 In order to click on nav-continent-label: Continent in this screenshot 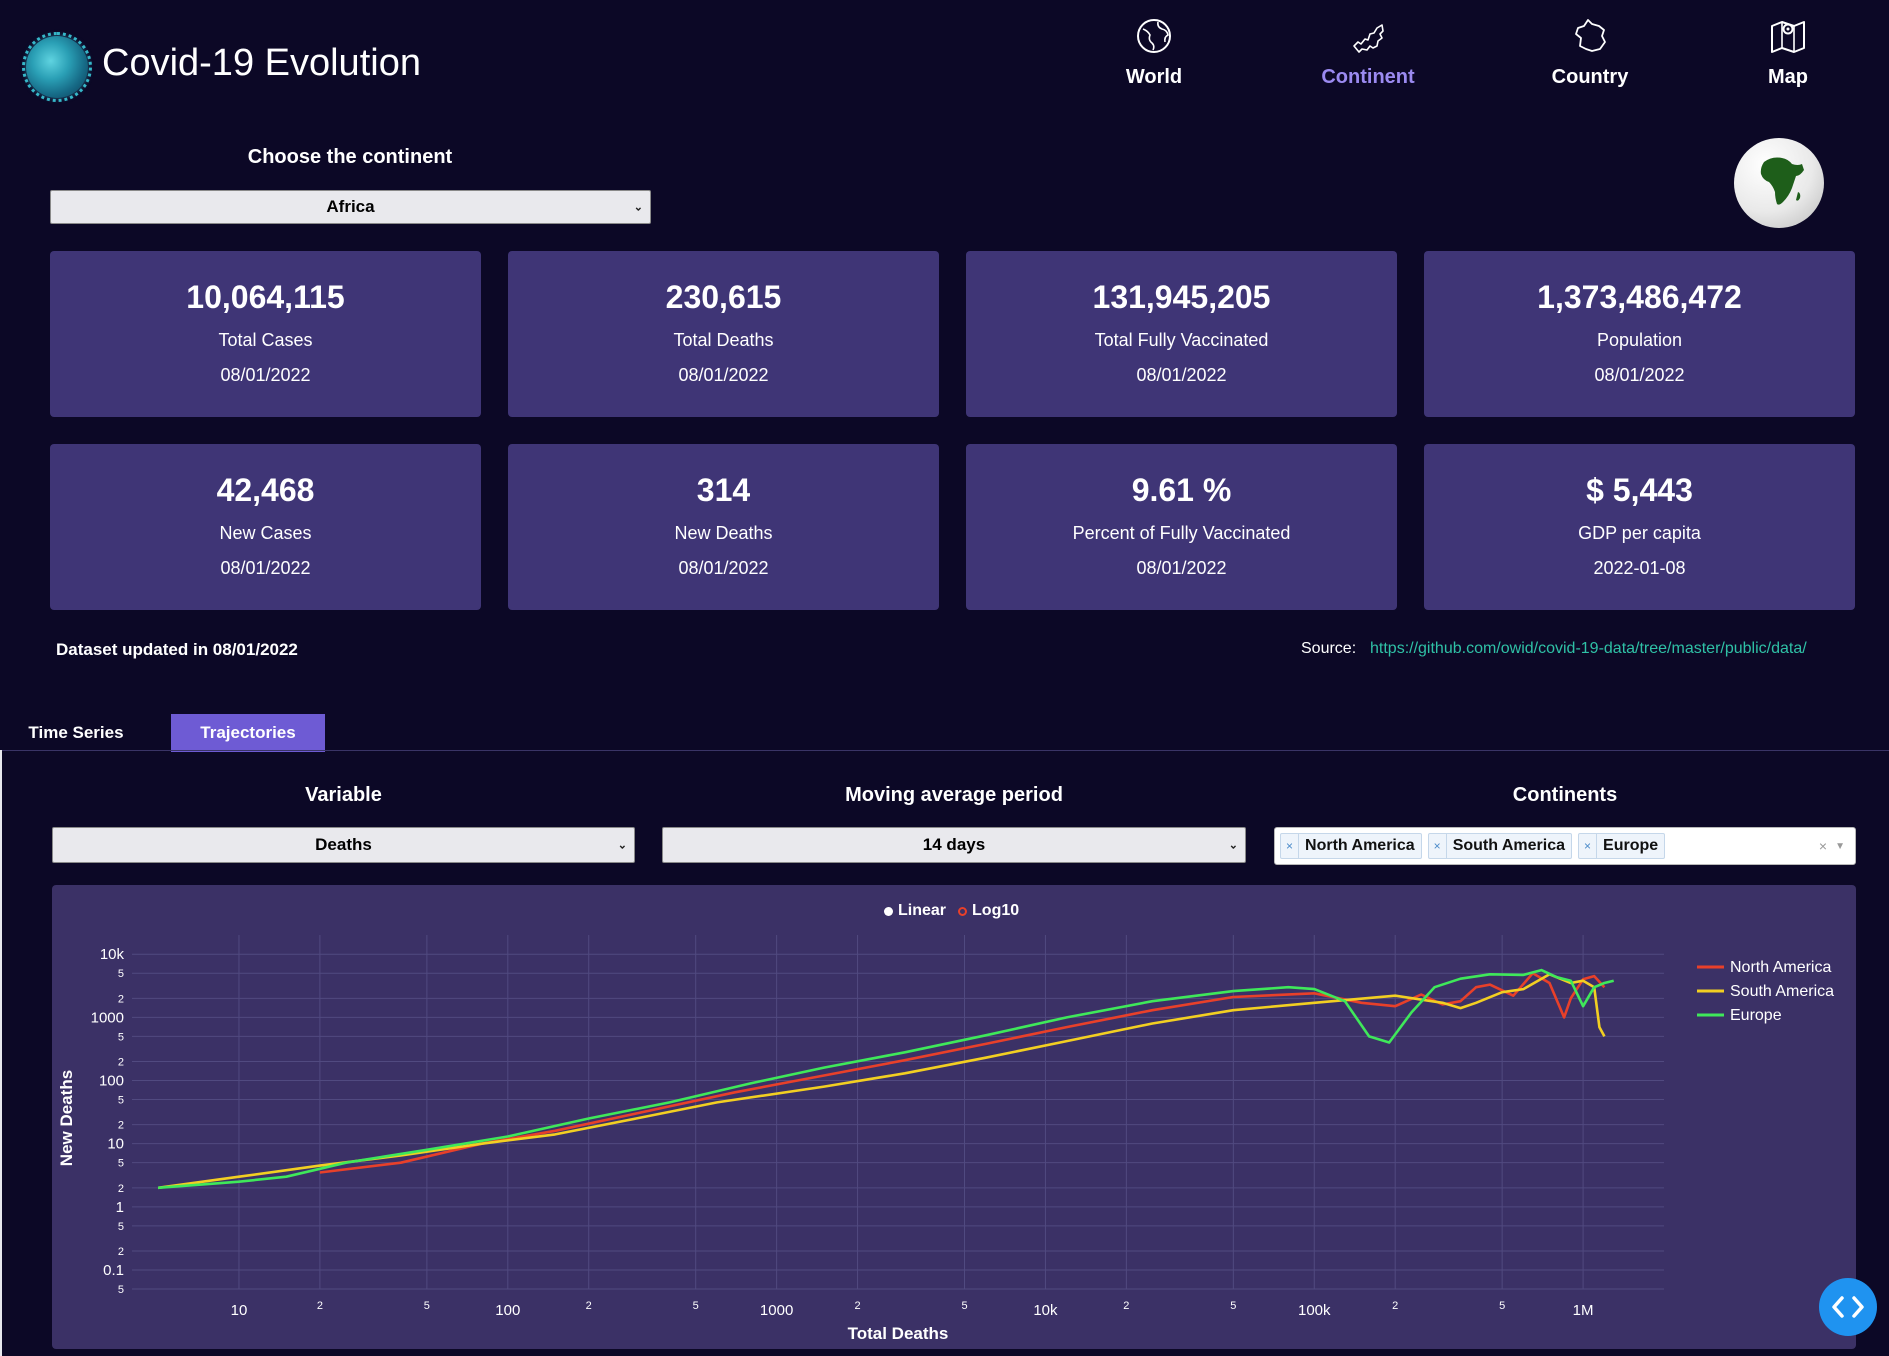, I will do `click(1368, 77)`.